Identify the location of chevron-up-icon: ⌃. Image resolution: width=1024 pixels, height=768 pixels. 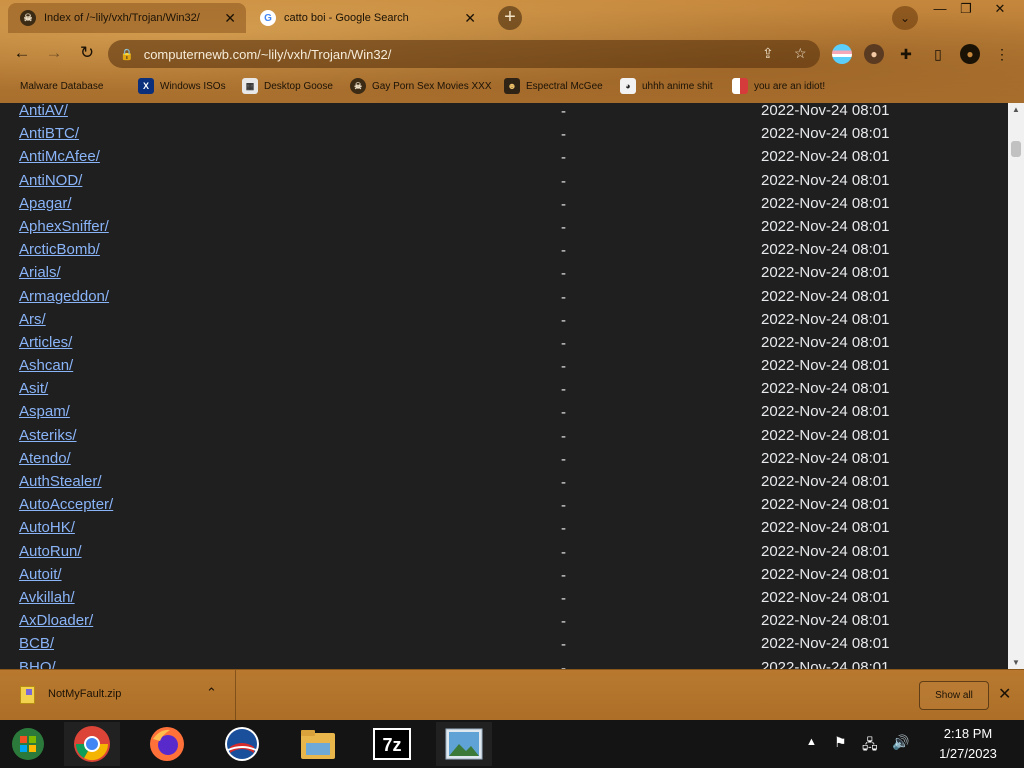
(211, 693).